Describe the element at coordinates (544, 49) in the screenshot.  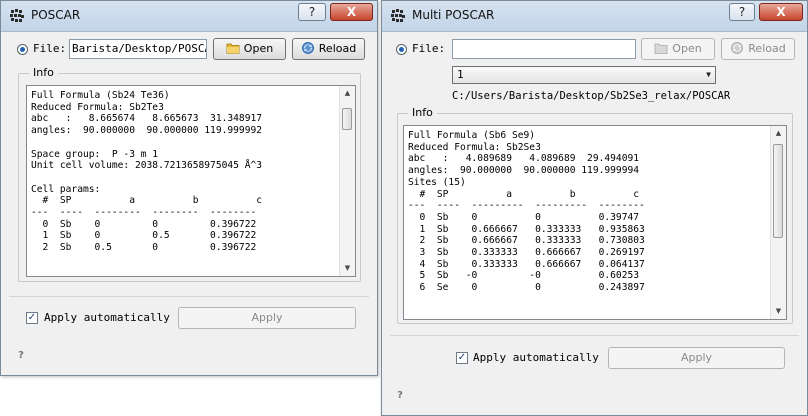
I see `file-path-input` at that location.